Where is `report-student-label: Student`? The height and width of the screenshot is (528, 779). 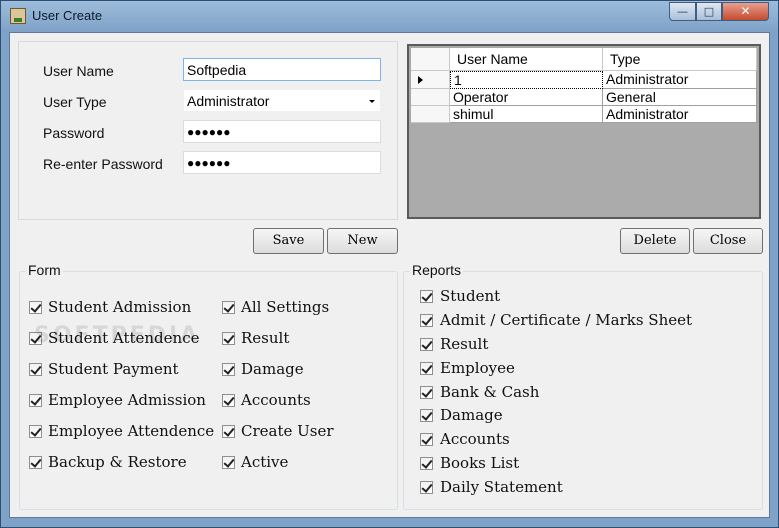 report-student-label: Student is located at coordinates (470, 296).